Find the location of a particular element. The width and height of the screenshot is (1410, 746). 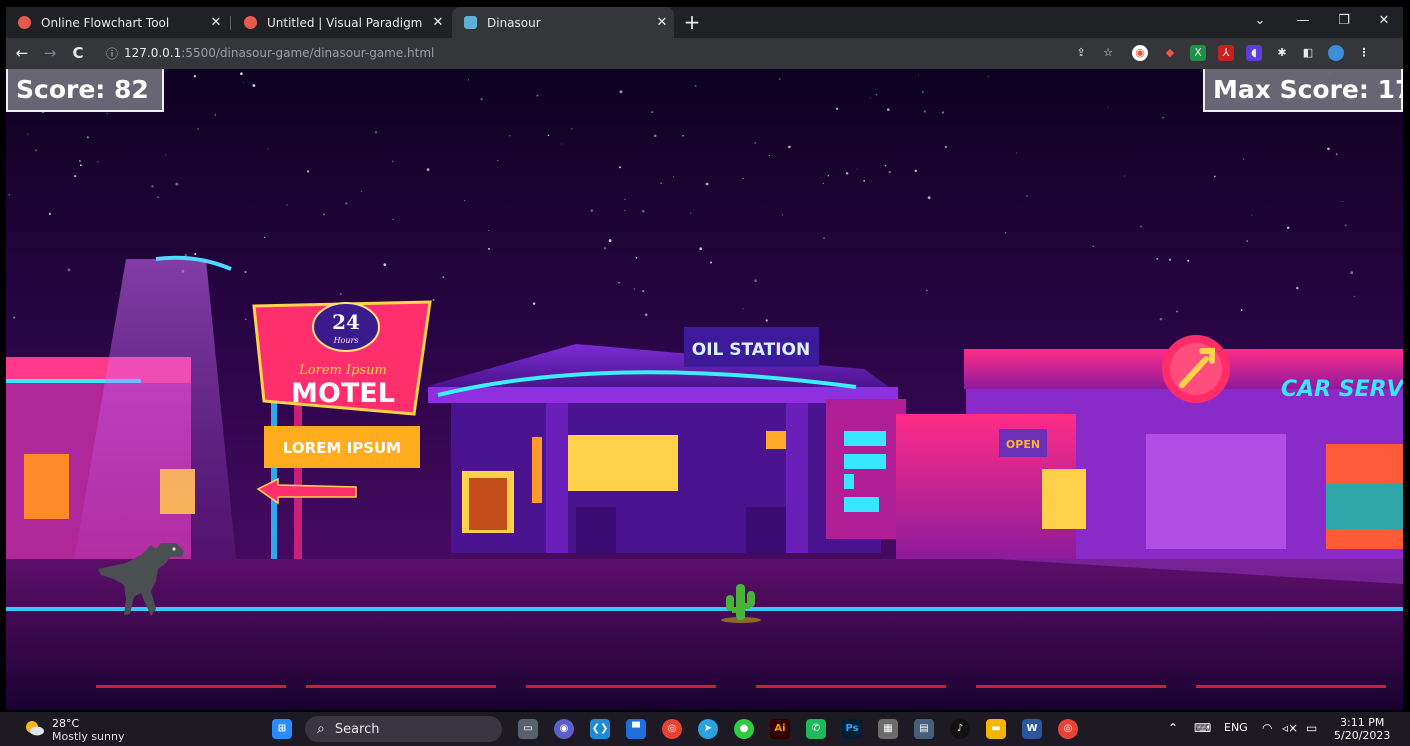

back-button: ← is located at coordinates (22, 53).